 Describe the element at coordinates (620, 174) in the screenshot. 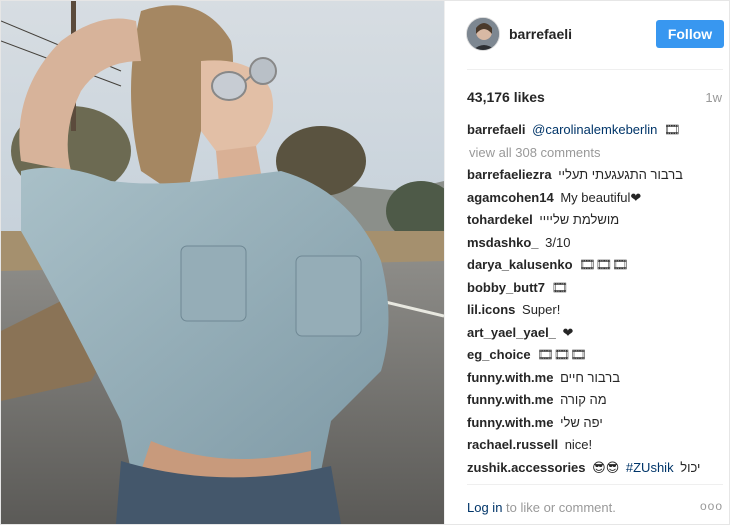

I see `comment-text: ברבור התגעגעתי תעליי` at that location.